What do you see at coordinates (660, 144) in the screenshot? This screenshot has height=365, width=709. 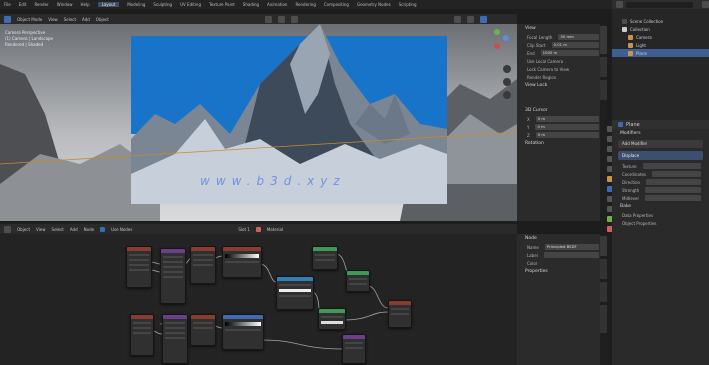 I see `add-modifier-button: Add Modifier` at bounding box center [660, 144].